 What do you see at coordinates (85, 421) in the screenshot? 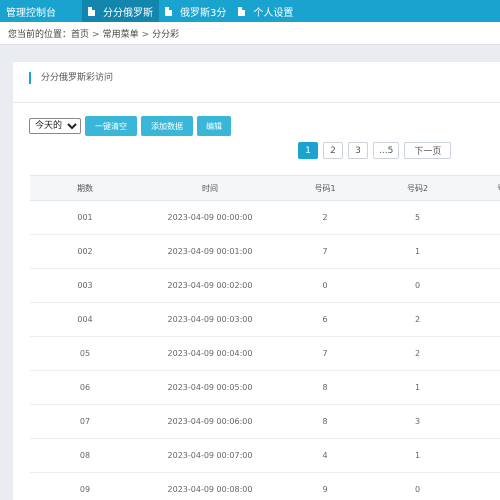
I see `cell-period: 07` at bounding box center [85, 421].